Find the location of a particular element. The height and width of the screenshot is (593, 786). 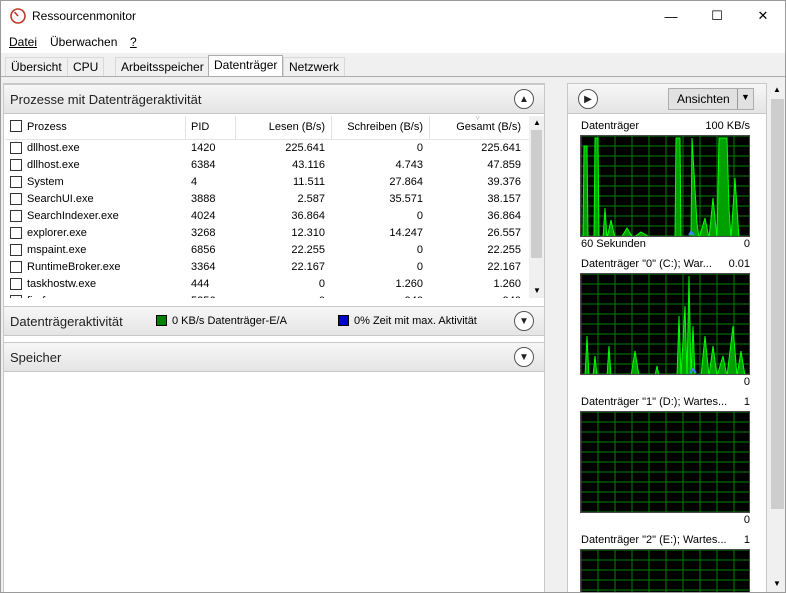

graph-canvas is located at coordinates (665, 186).